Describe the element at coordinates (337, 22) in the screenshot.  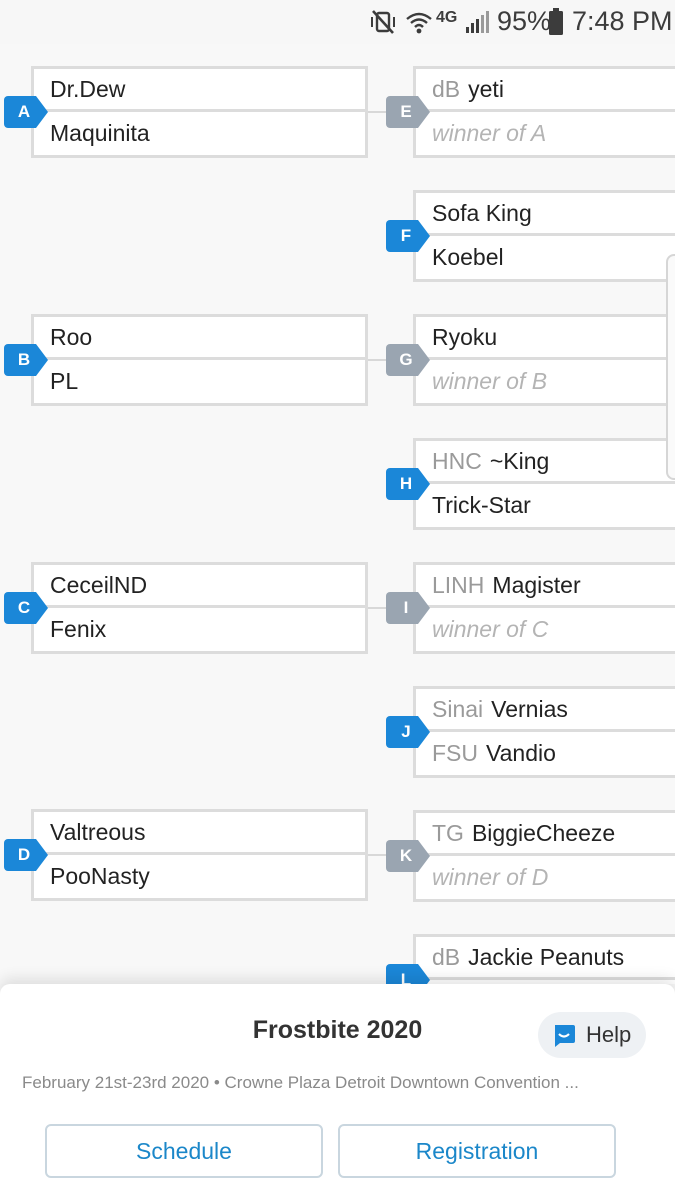
I see `status-bar: 4G 95% 7:48 PM` at that location.